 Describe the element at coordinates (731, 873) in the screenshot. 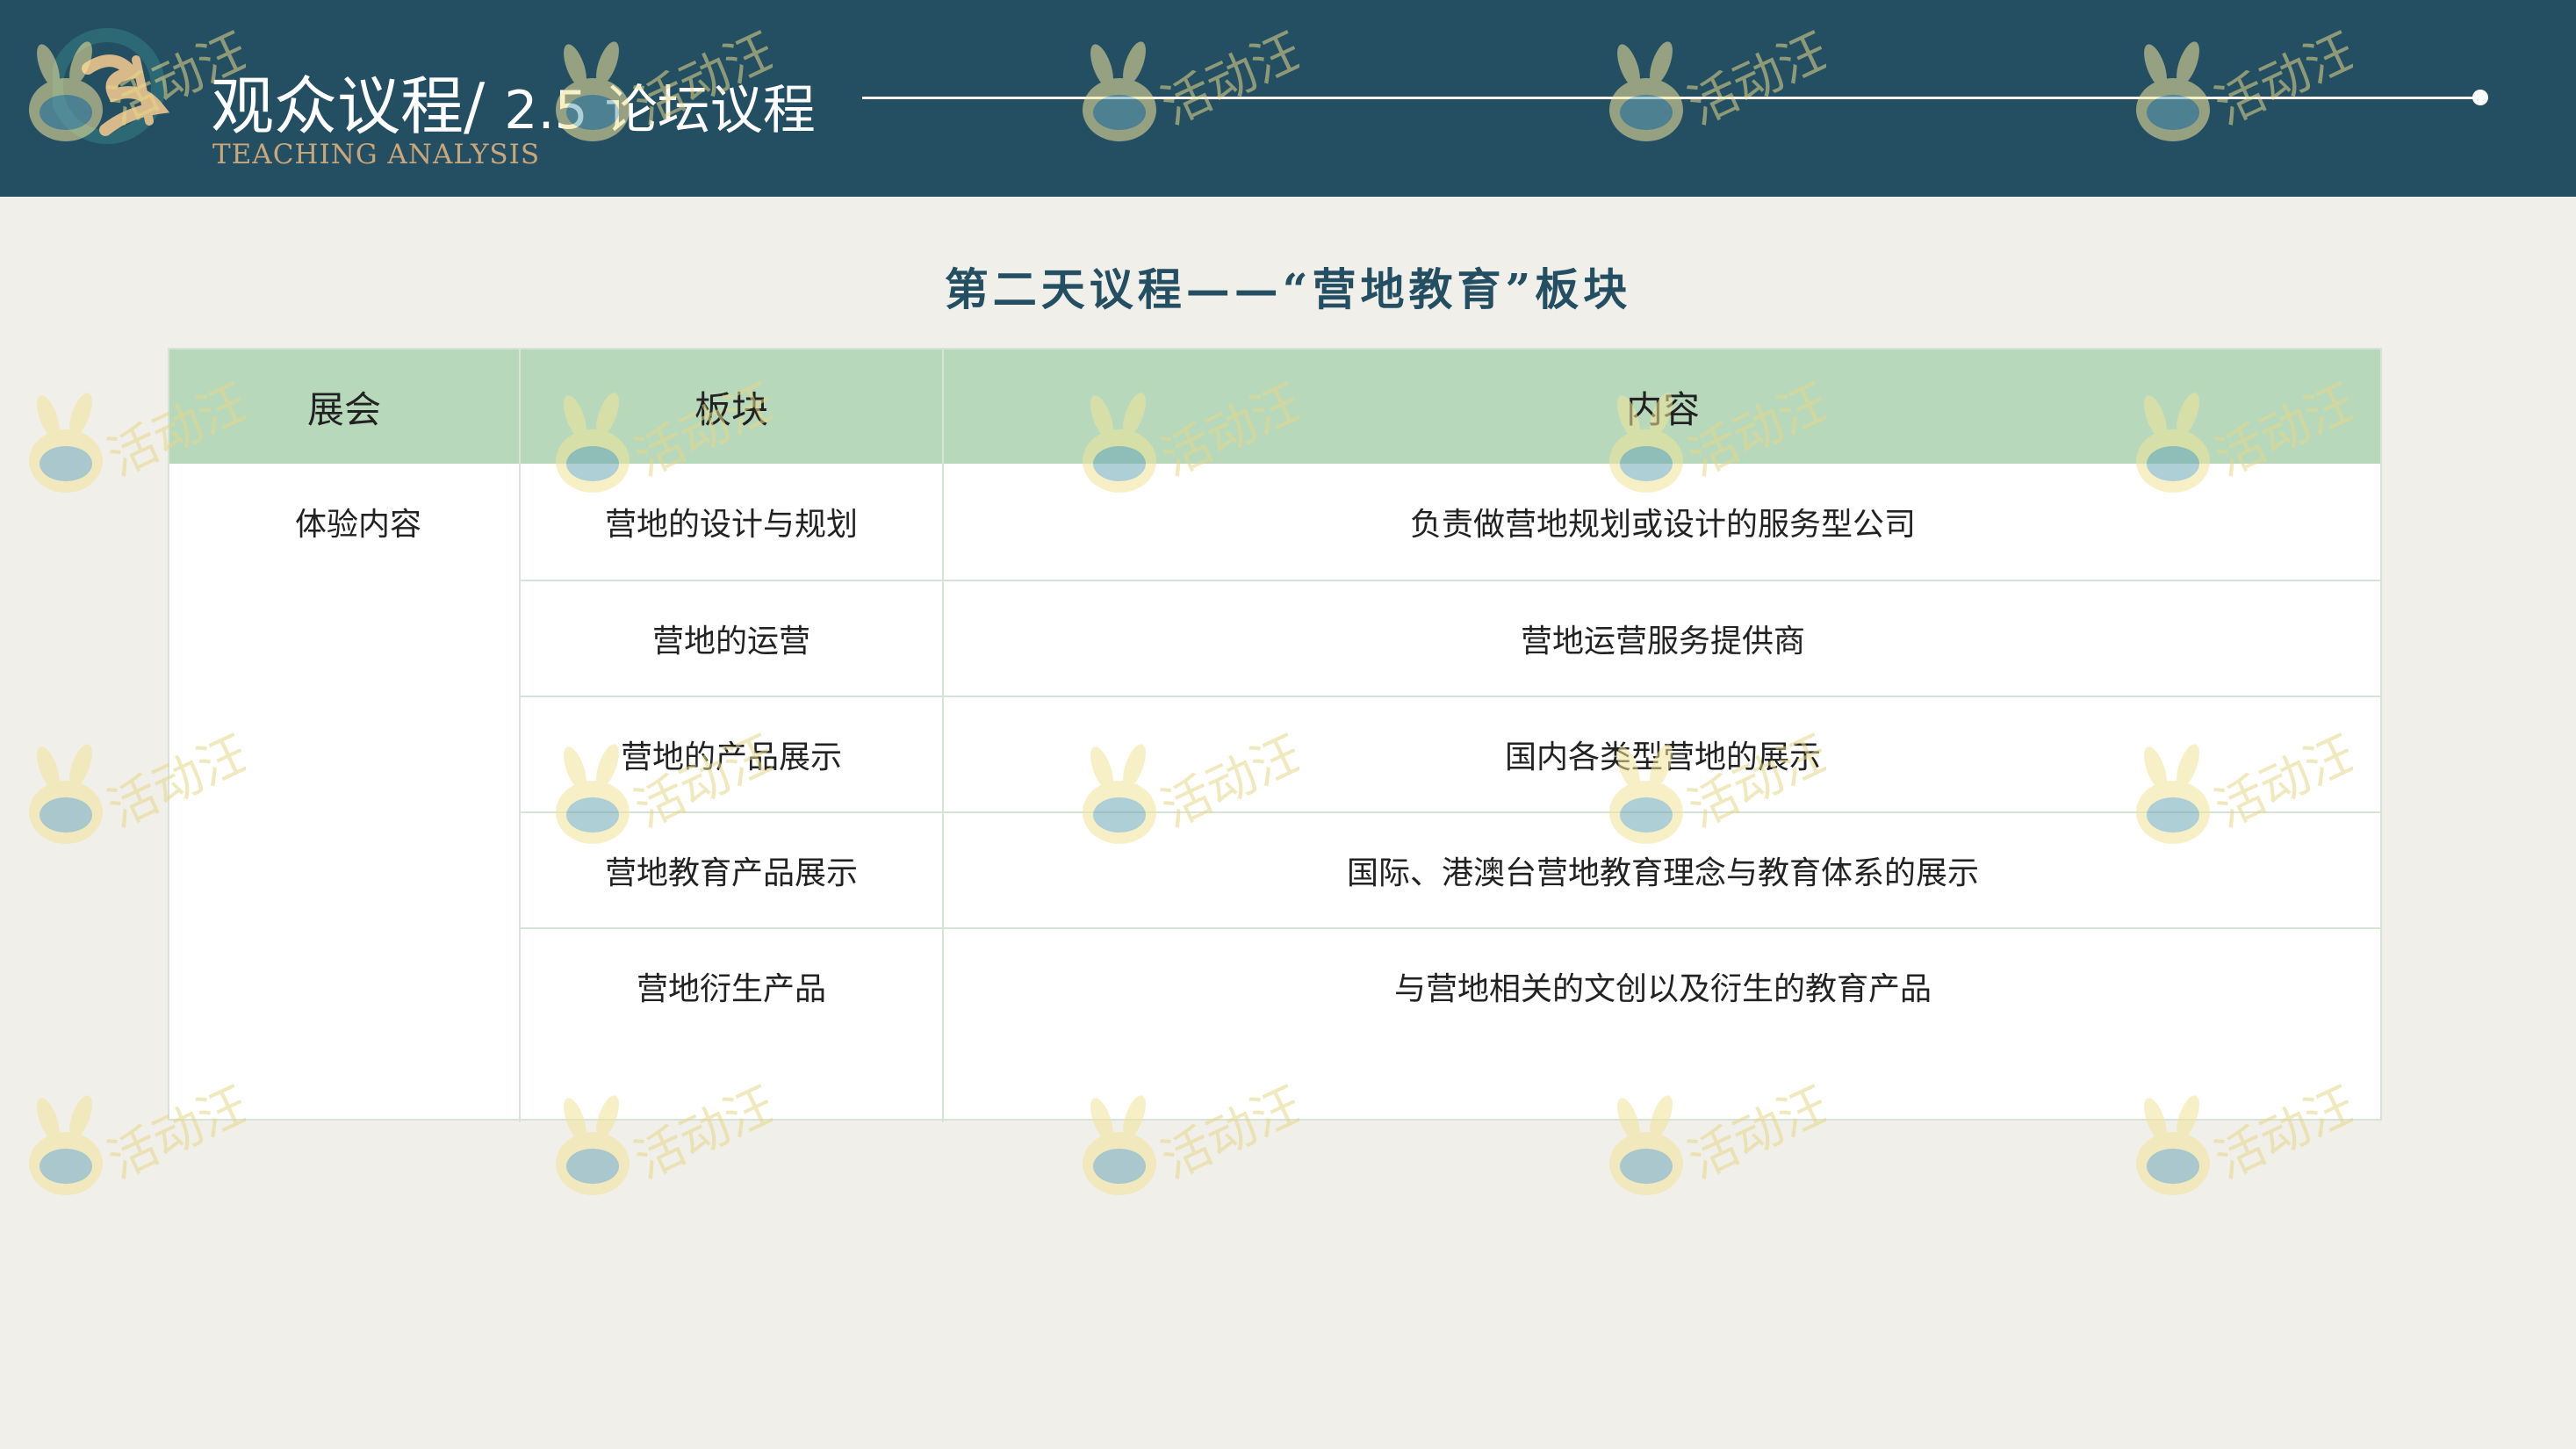

I see `table-cell-block: 营地教育产品展示` at that location.